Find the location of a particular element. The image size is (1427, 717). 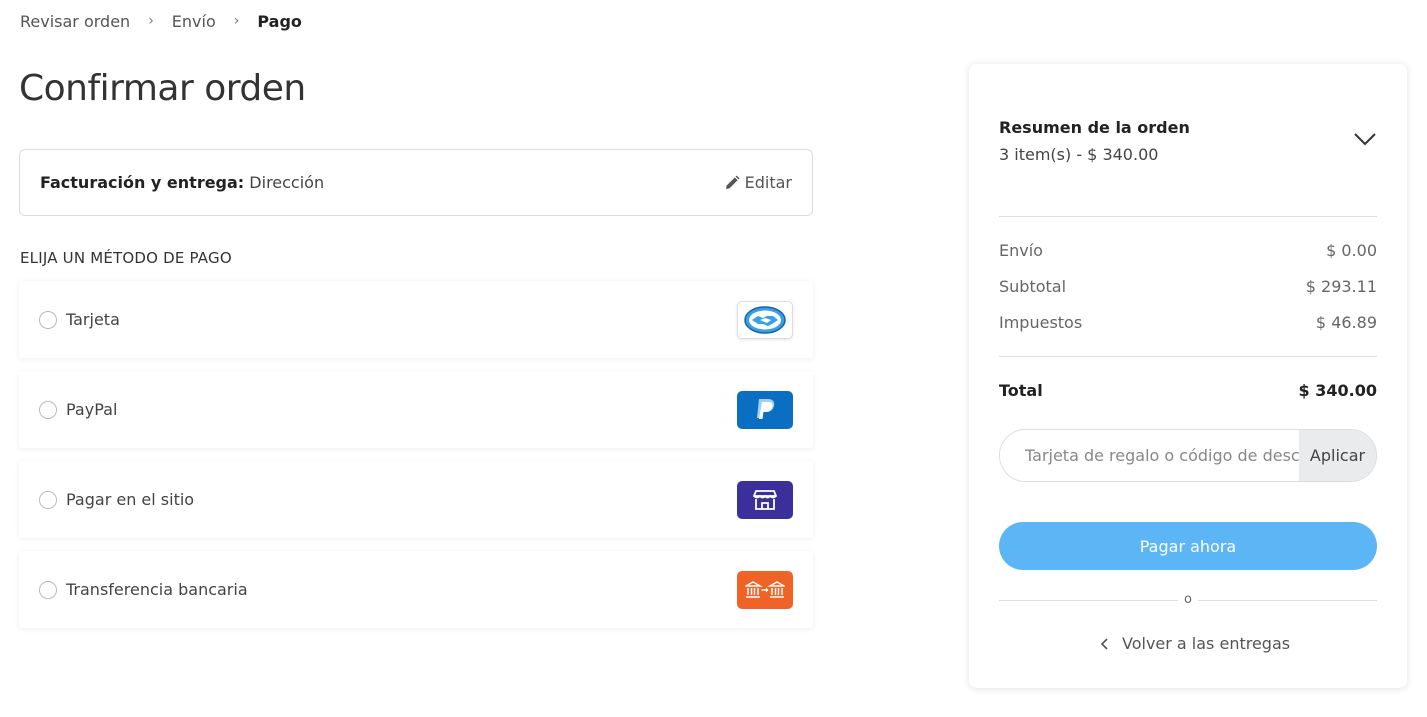

summary-row-value: $ 0.00 is located at coordinates (1351, 250).